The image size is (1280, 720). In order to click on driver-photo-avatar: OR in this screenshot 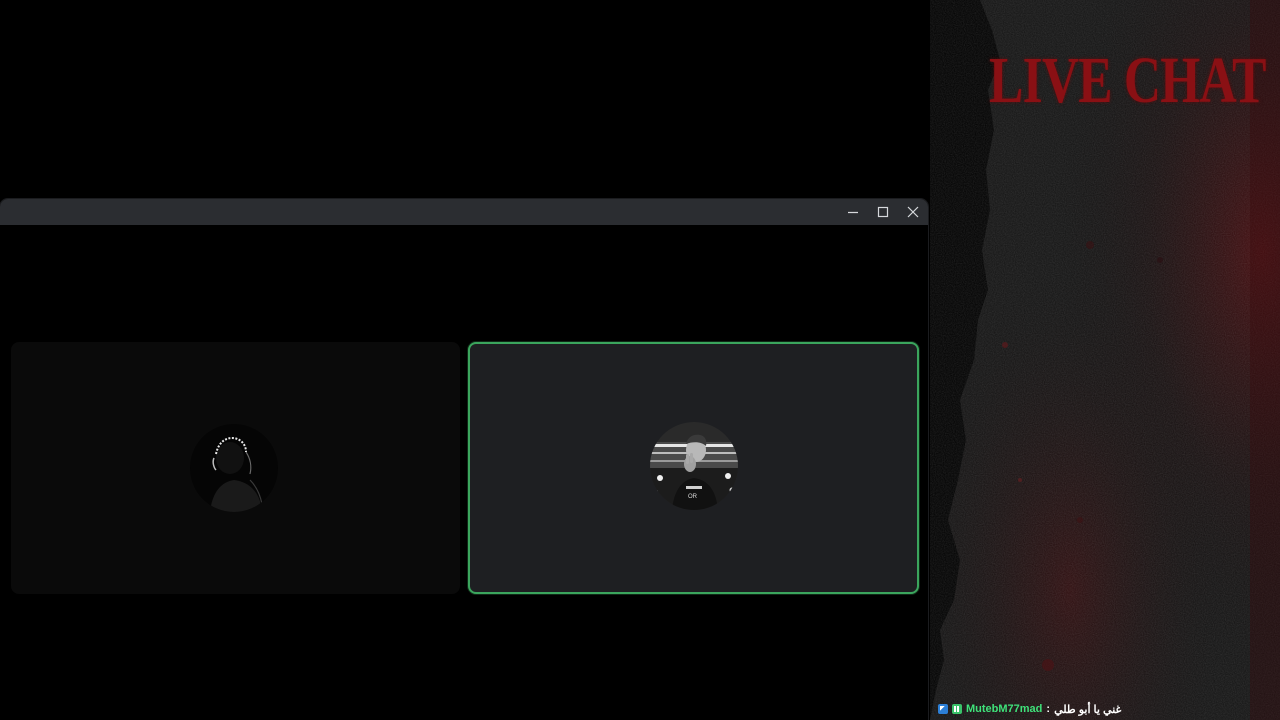, I will do `click(693, 466)`.